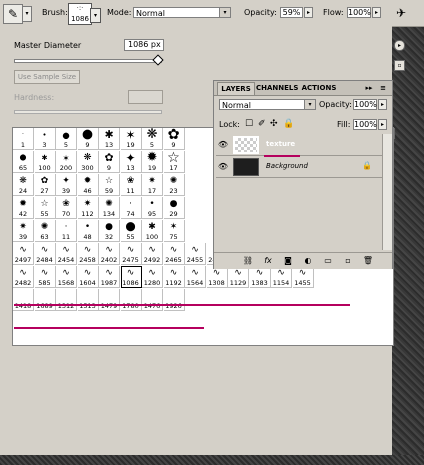 This screenshot has height=465, width=424. What do you see at coordinates (88, 185) in the screenshot?
I see `brush-preset: ✹ 46` at bounding box center [88, 185].